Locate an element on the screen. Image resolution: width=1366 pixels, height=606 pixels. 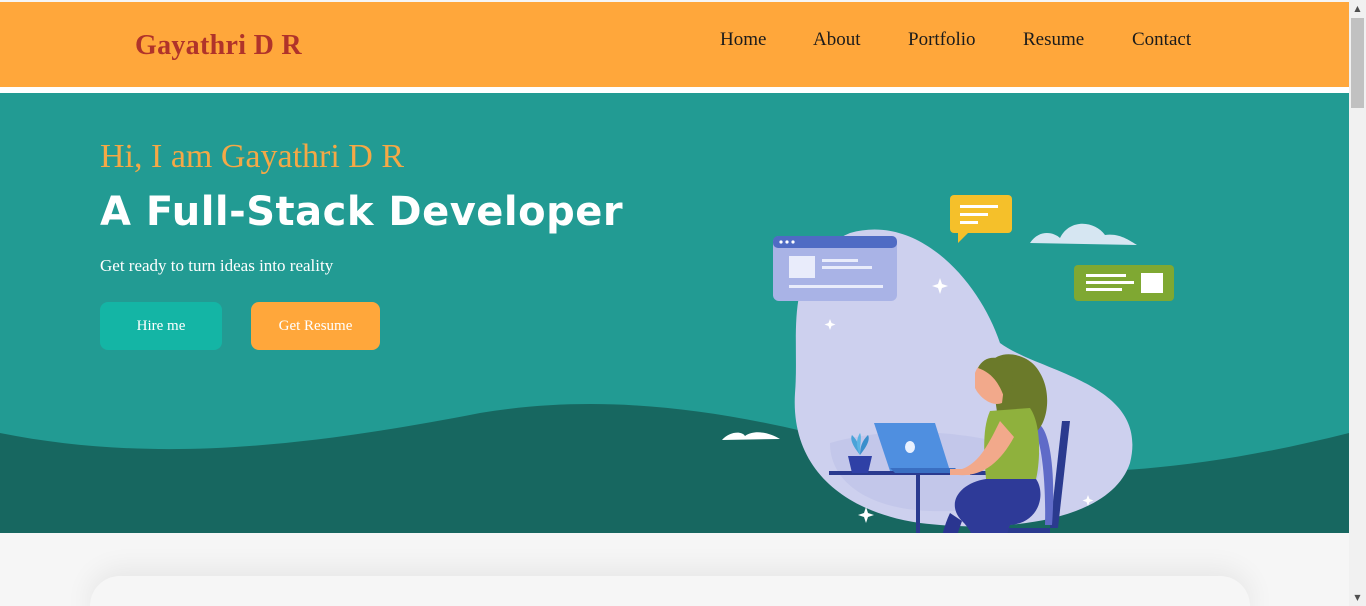
get-resume-button: Get Resume is located at coordinates (315, 326).